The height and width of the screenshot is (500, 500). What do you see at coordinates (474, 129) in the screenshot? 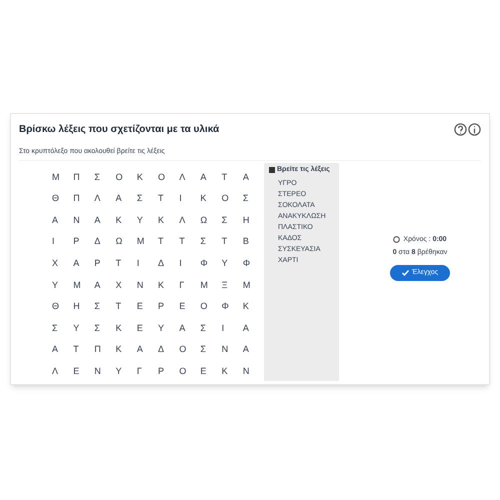
I see `info-icon` at bounding box center [474, 129].